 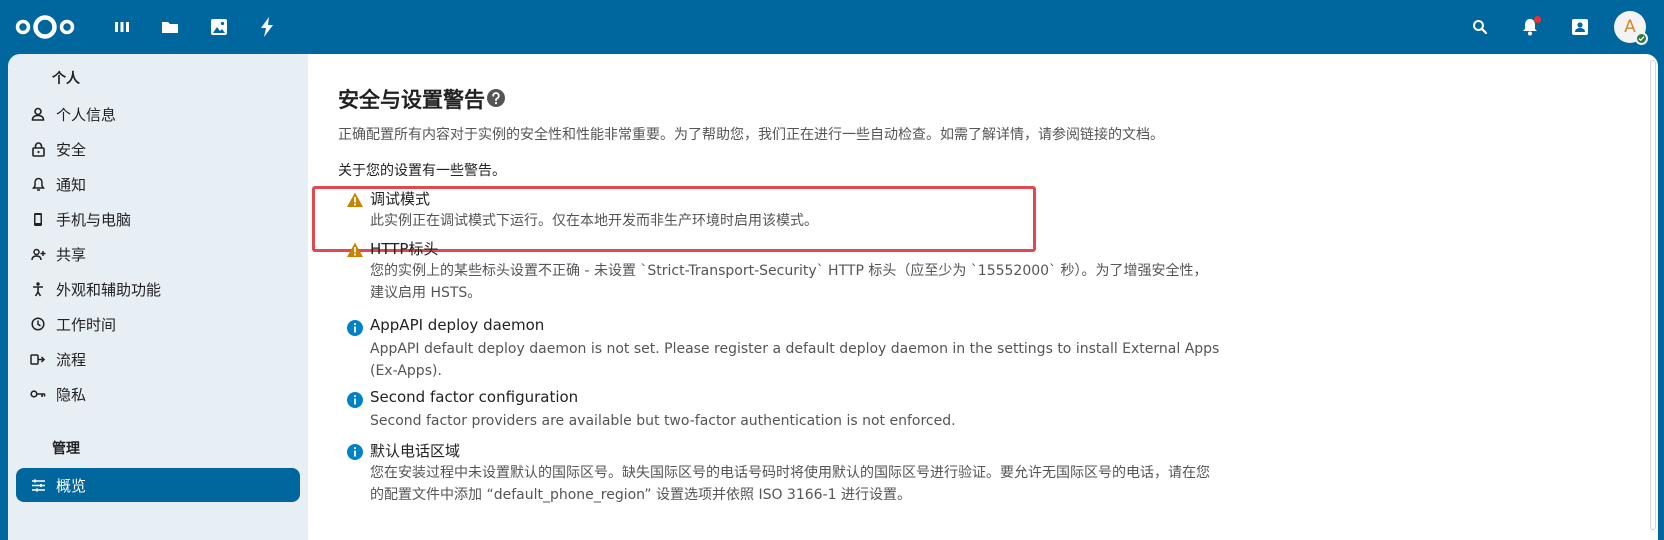 What do you see at coordinates (71, 485) in the screenshot?
I see `sidebar-item-label: 概览` at bounding box center [71, 485].